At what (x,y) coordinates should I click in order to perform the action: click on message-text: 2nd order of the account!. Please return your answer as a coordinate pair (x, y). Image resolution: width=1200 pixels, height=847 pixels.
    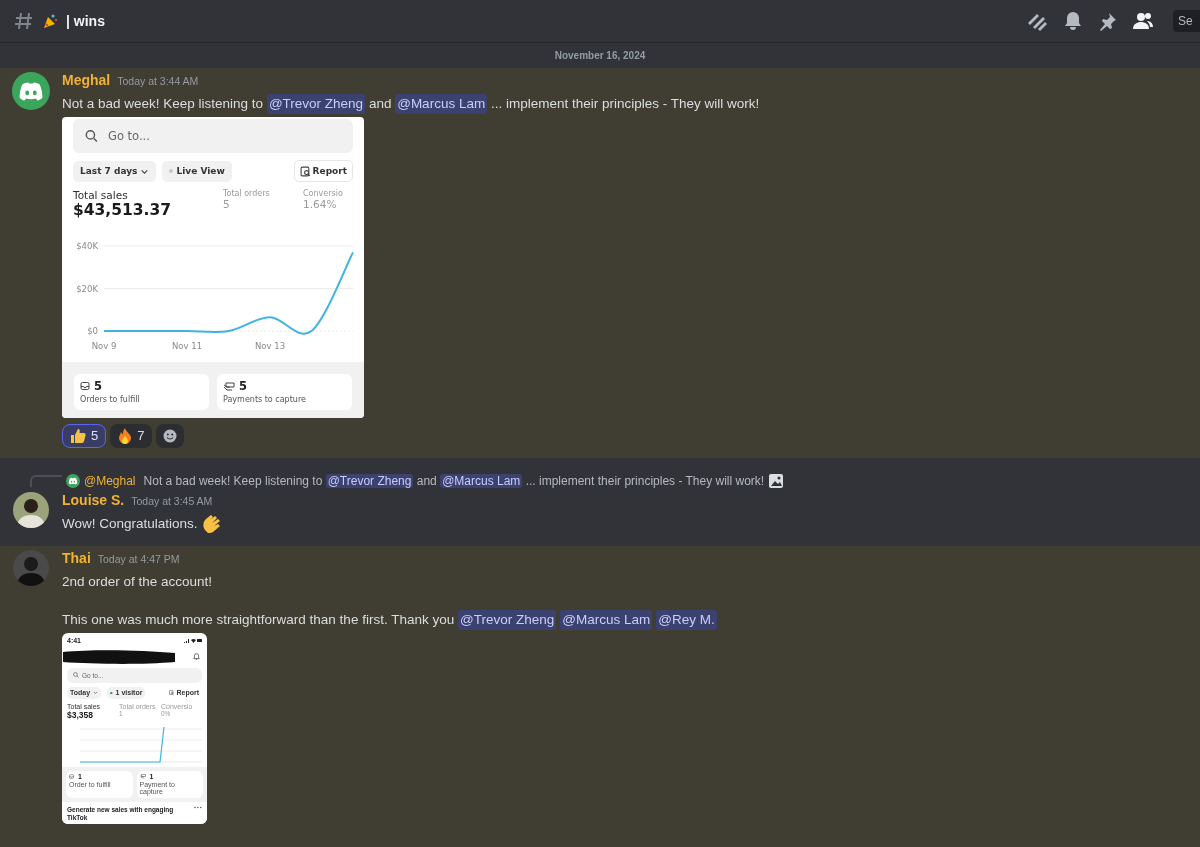
    Looking at the image, I should click on (137, 581).